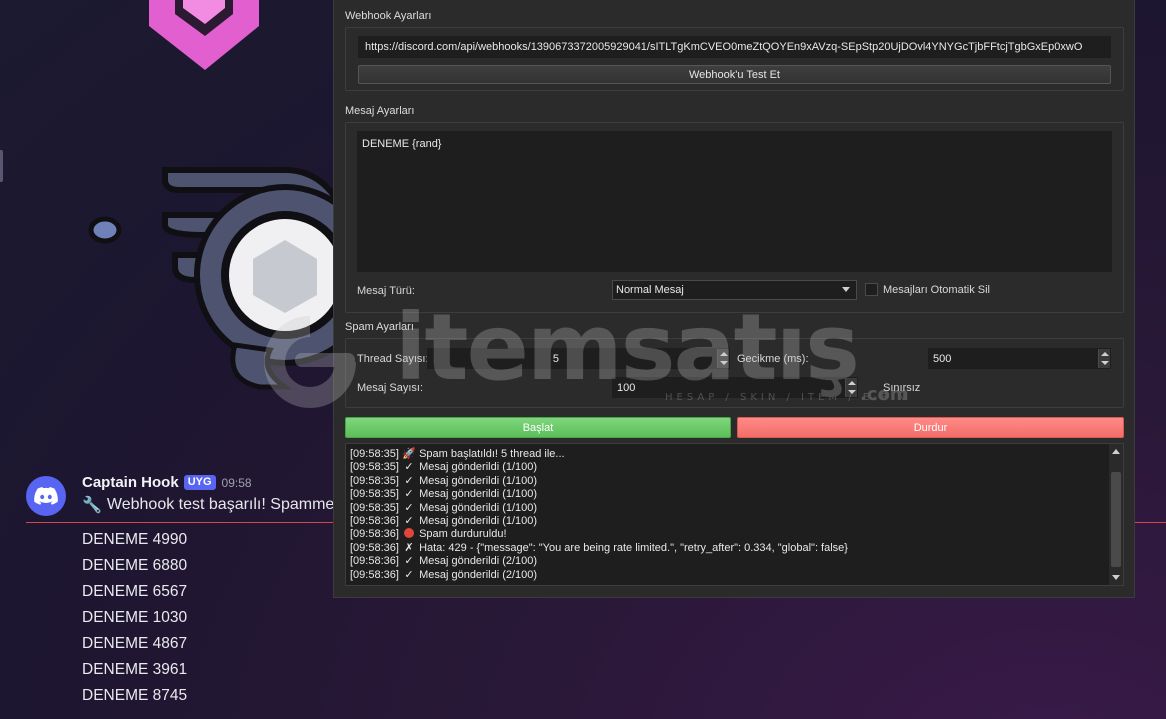 The width and height of the screenshot is (1166, 719). I want to click on message-text: Webhook test başarılı! Spammer h, so click(229, 504).